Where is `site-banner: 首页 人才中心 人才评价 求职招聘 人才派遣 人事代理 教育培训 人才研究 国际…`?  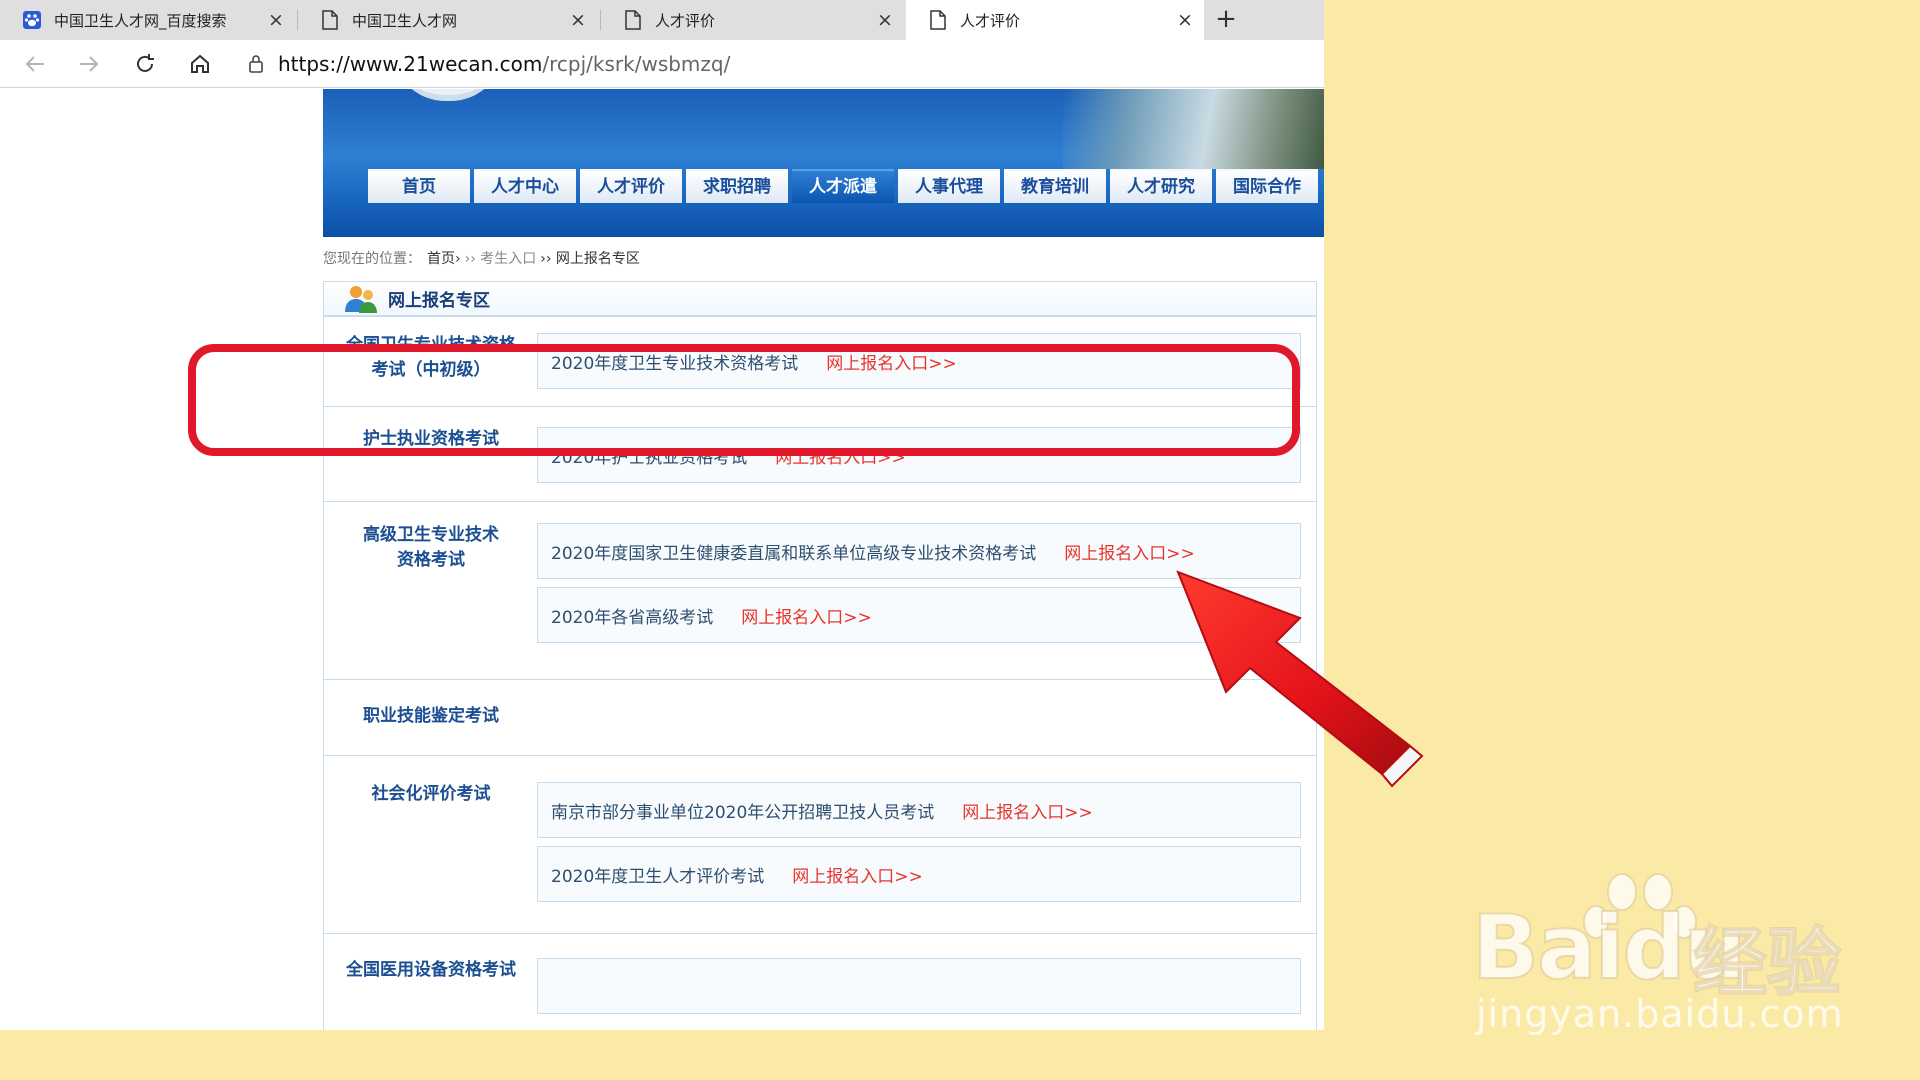 site-banner: 首页 人才中心 人才评价 求职招聘 人才派遣 人事代理 教育培训 人才研究 国际… is located at coordinates (823, 163).